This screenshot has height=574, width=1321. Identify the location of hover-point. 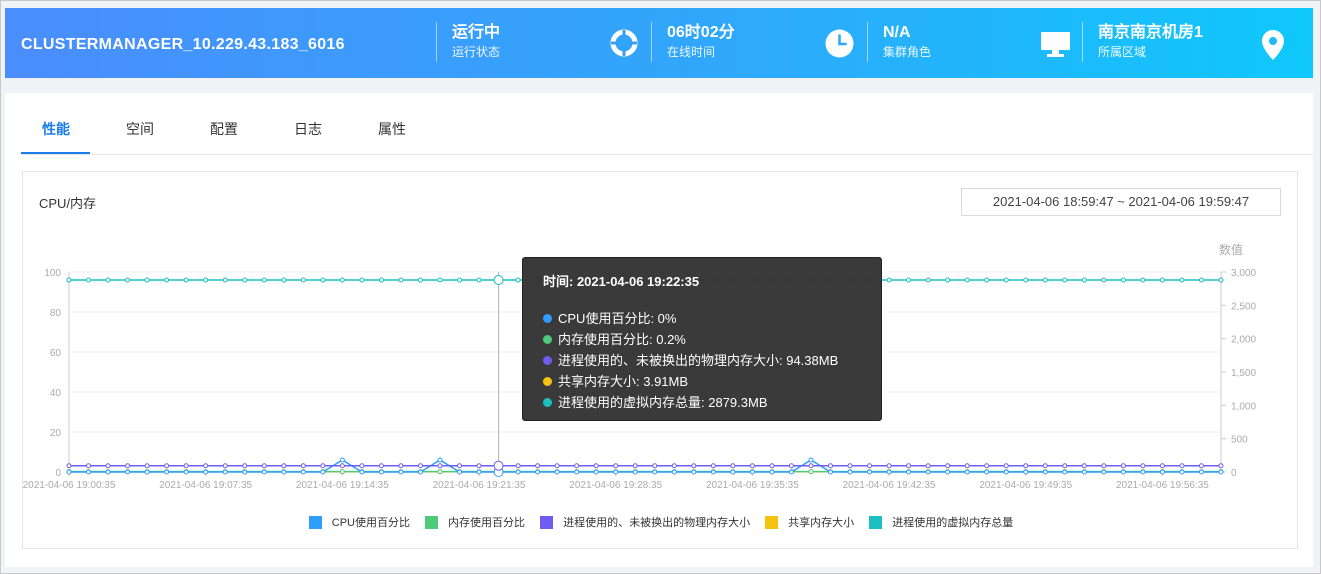
(498, 465).